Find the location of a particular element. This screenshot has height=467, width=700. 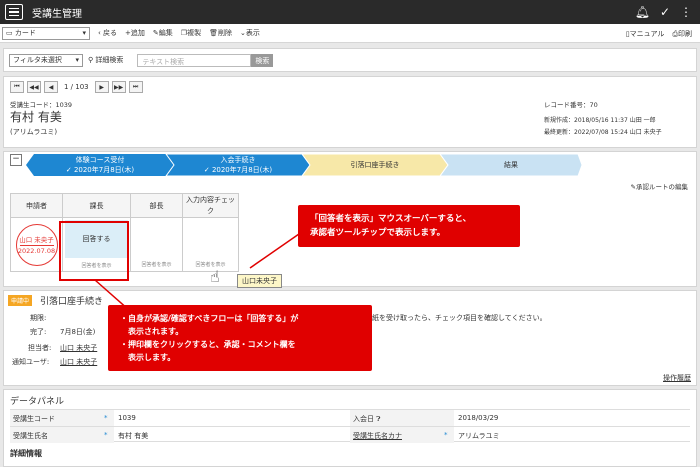

help-icon: ❓︎ is located at coordinates (378, 419).